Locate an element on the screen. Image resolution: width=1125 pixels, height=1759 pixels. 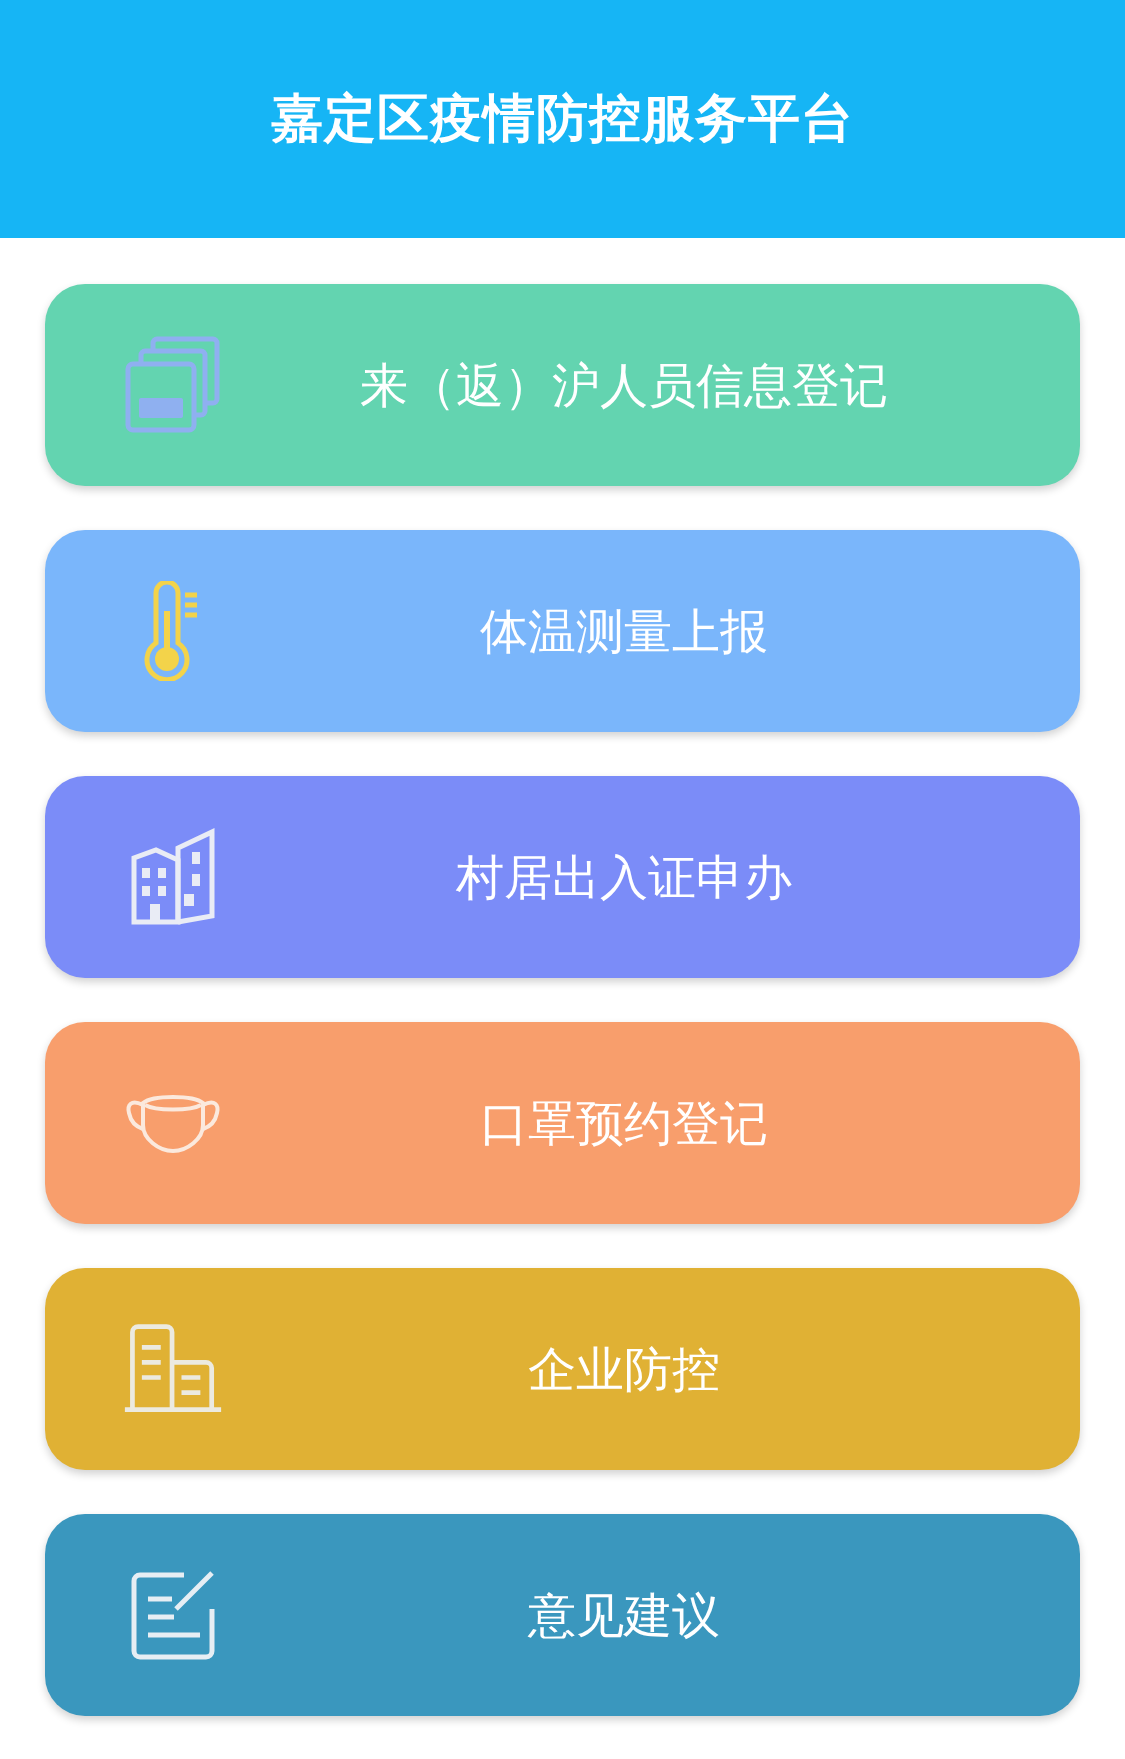
card-label: 口罩预约登记 is located at coordinates (623, 1123).